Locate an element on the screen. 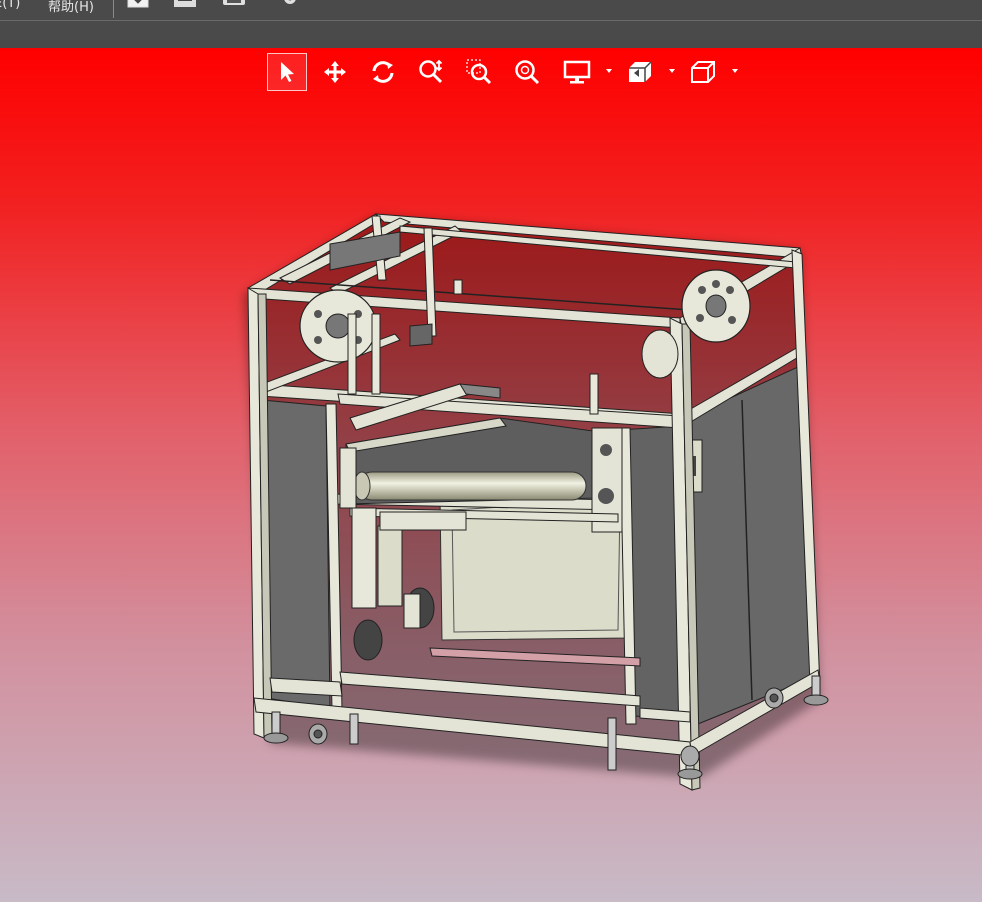 This screenshot has width=982, height=902. pulley-left is located at coordinates (338, 326).